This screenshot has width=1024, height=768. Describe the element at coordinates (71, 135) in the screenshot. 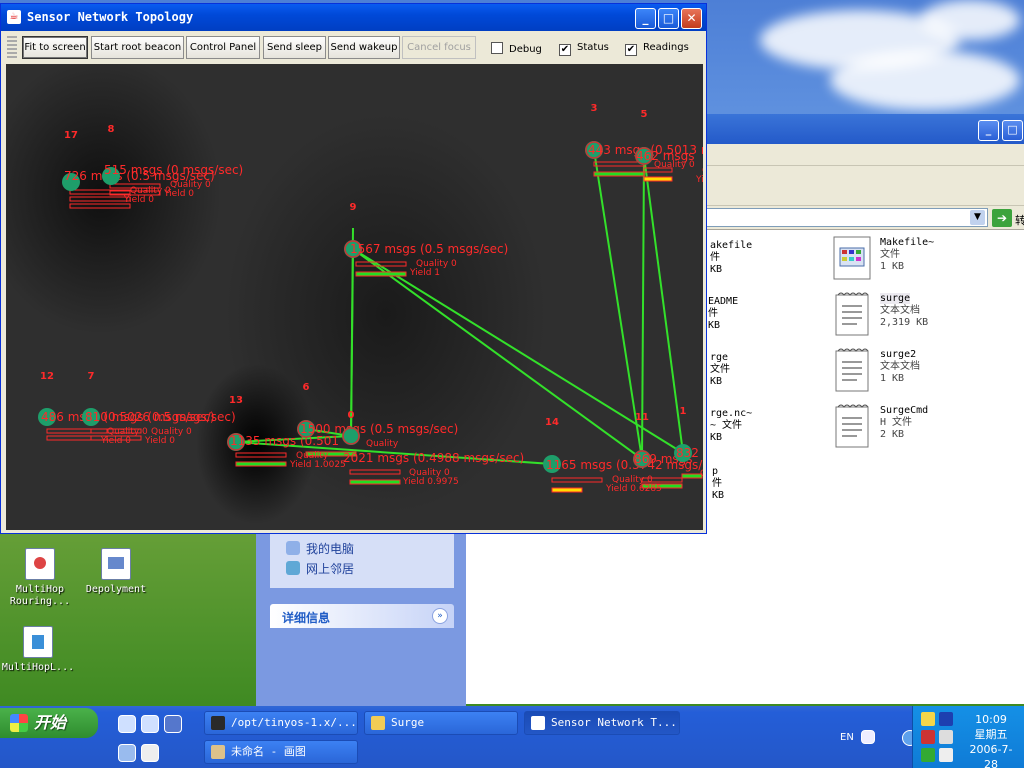

I see `node-id-label: 17` at that location.